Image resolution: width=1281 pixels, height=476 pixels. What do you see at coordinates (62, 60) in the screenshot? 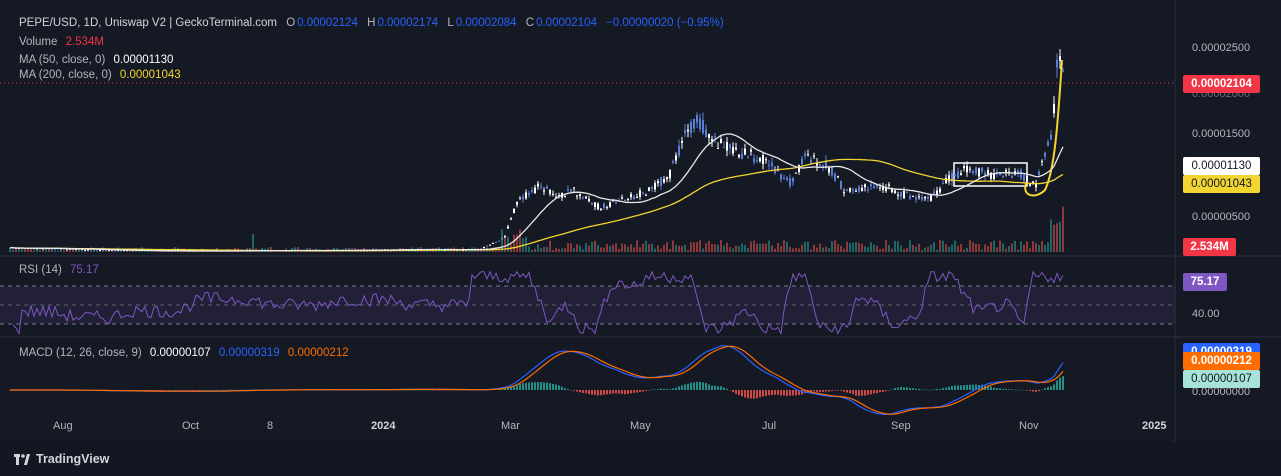
I see `ma50-label: MA (50, close, 0)` at bounding box center [62, 60].